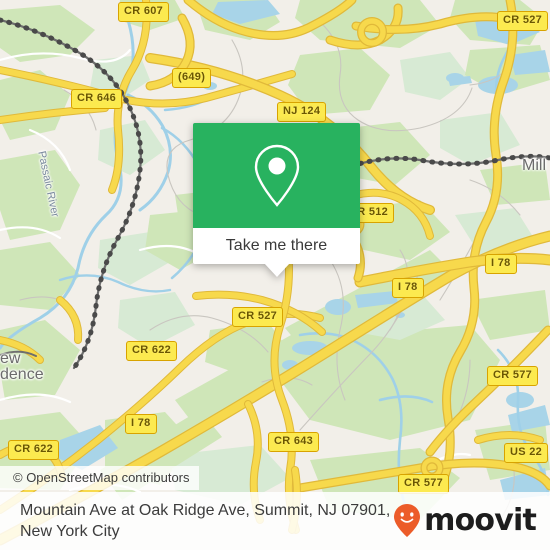 The image size is (550, 550). Describe the element at coordinates (48, 184) in the screenshot. I see `river-label: Passaic River` at that location.